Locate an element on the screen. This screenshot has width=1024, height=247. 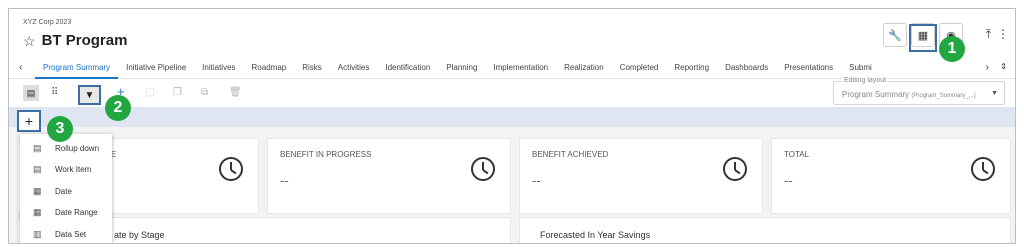
tab-item: Activities is located at coordinates (354, 69).